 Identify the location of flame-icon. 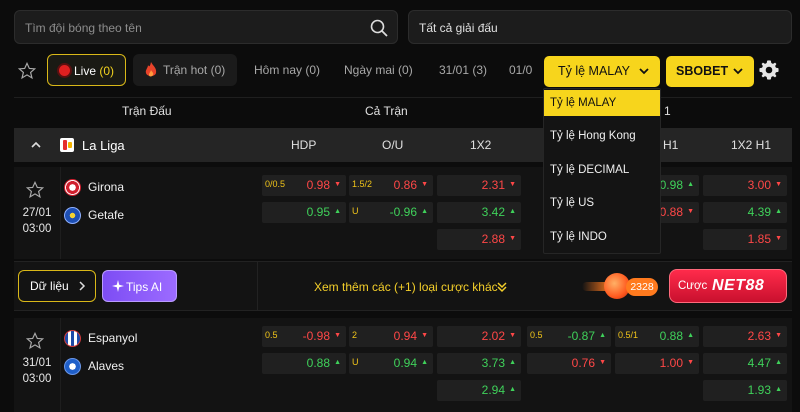
(151, 69).